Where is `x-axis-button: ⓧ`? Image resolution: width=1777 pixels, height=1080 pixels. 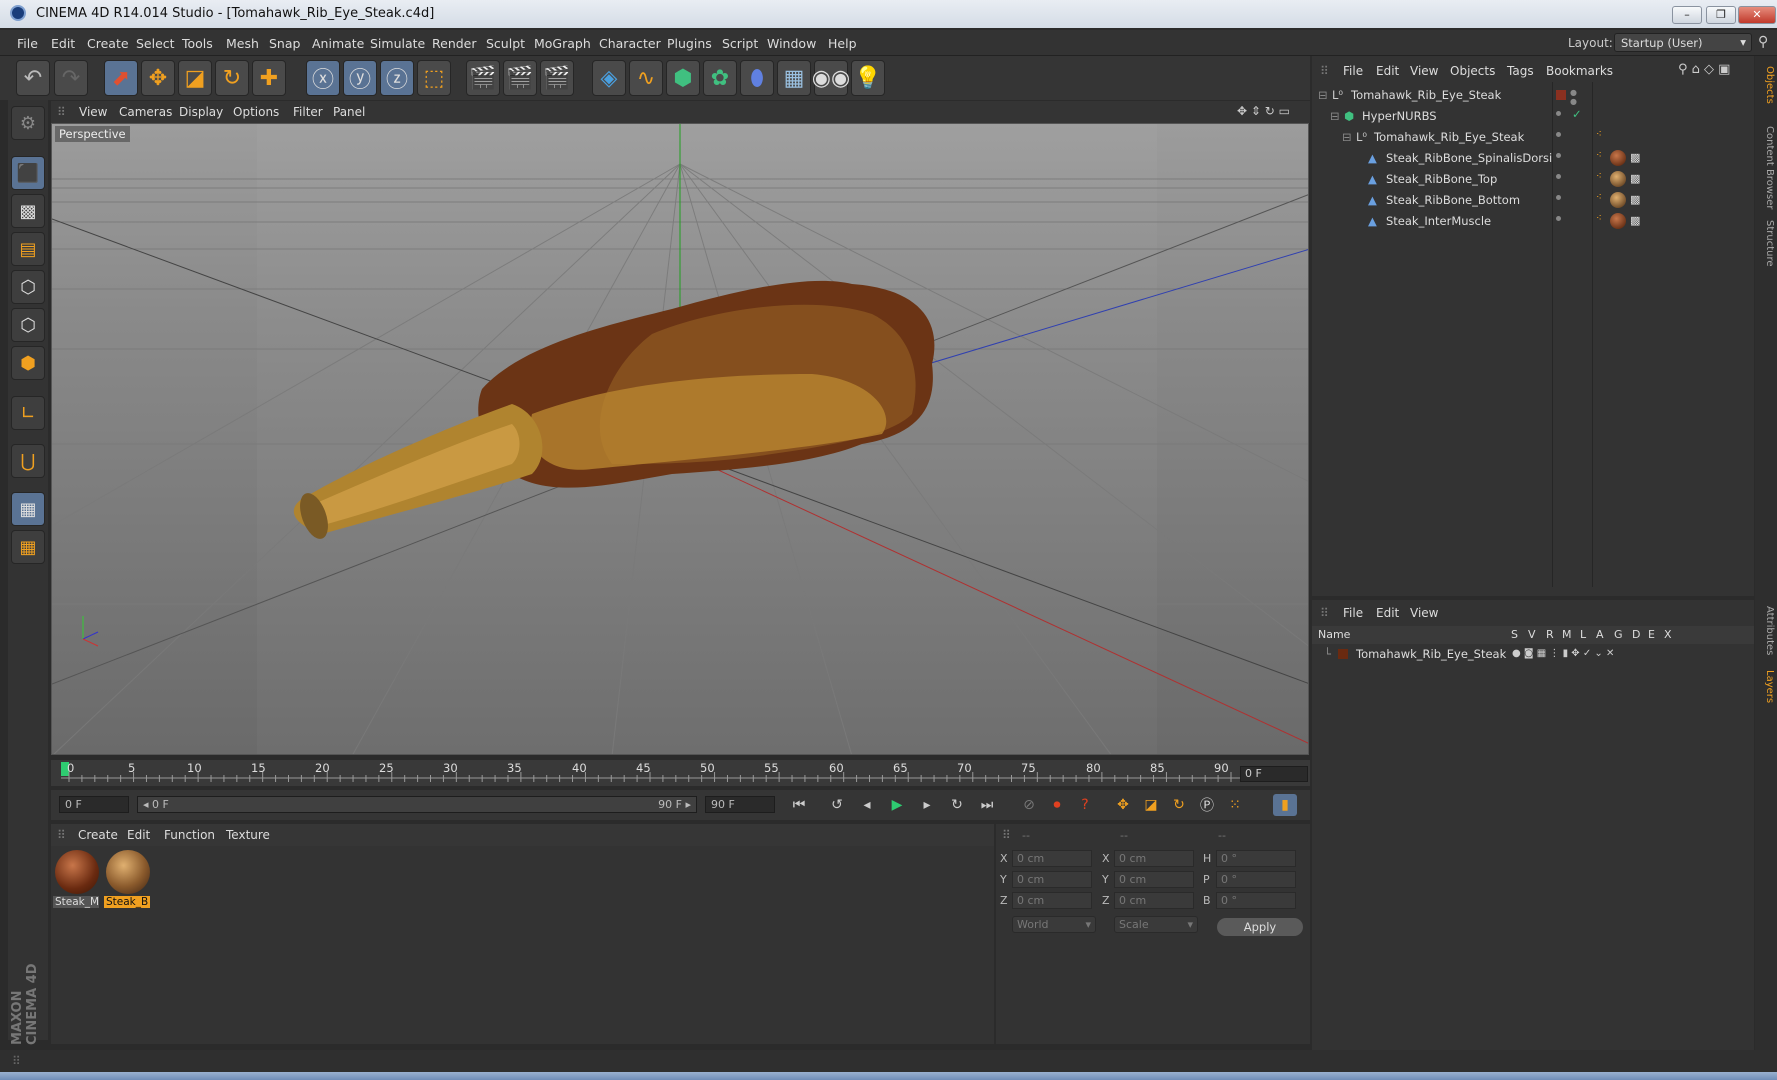 x-axis-button: ⓧ is located at coordinates (323, 78).